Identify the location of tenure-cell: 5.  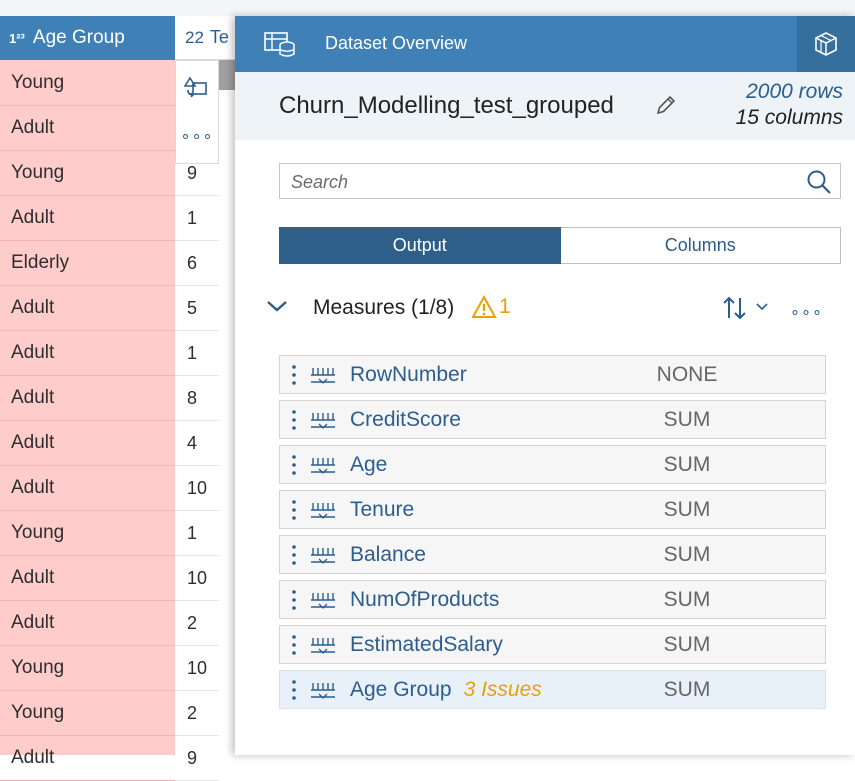
(197, 308).